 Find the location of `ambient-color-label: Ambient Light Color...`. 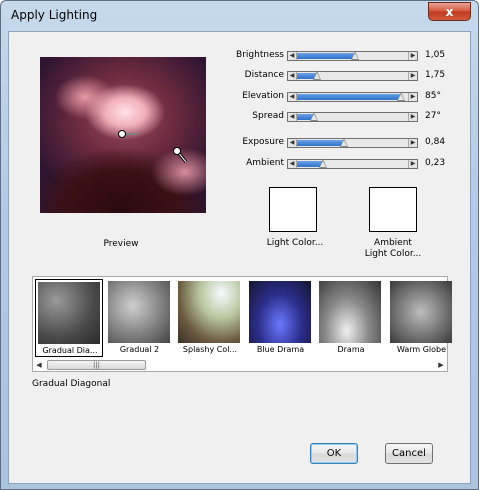

ambient-color-label: Ambient Light Color... is located at coordinates (393, 249).